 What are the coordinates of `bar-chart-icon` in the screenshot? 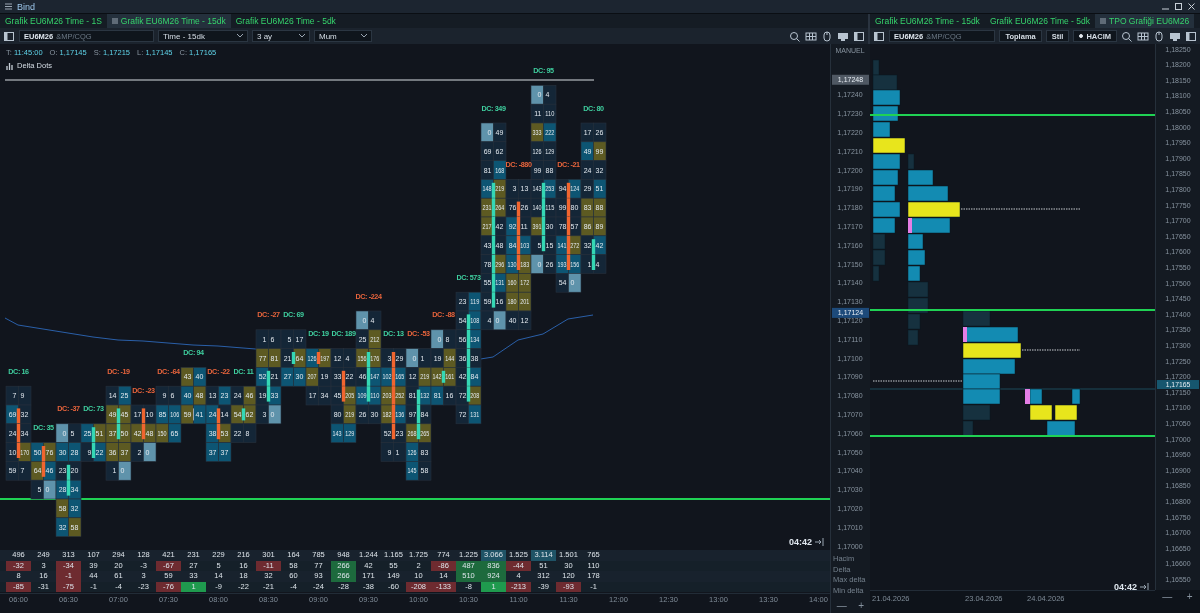 It's located at (10, 65).